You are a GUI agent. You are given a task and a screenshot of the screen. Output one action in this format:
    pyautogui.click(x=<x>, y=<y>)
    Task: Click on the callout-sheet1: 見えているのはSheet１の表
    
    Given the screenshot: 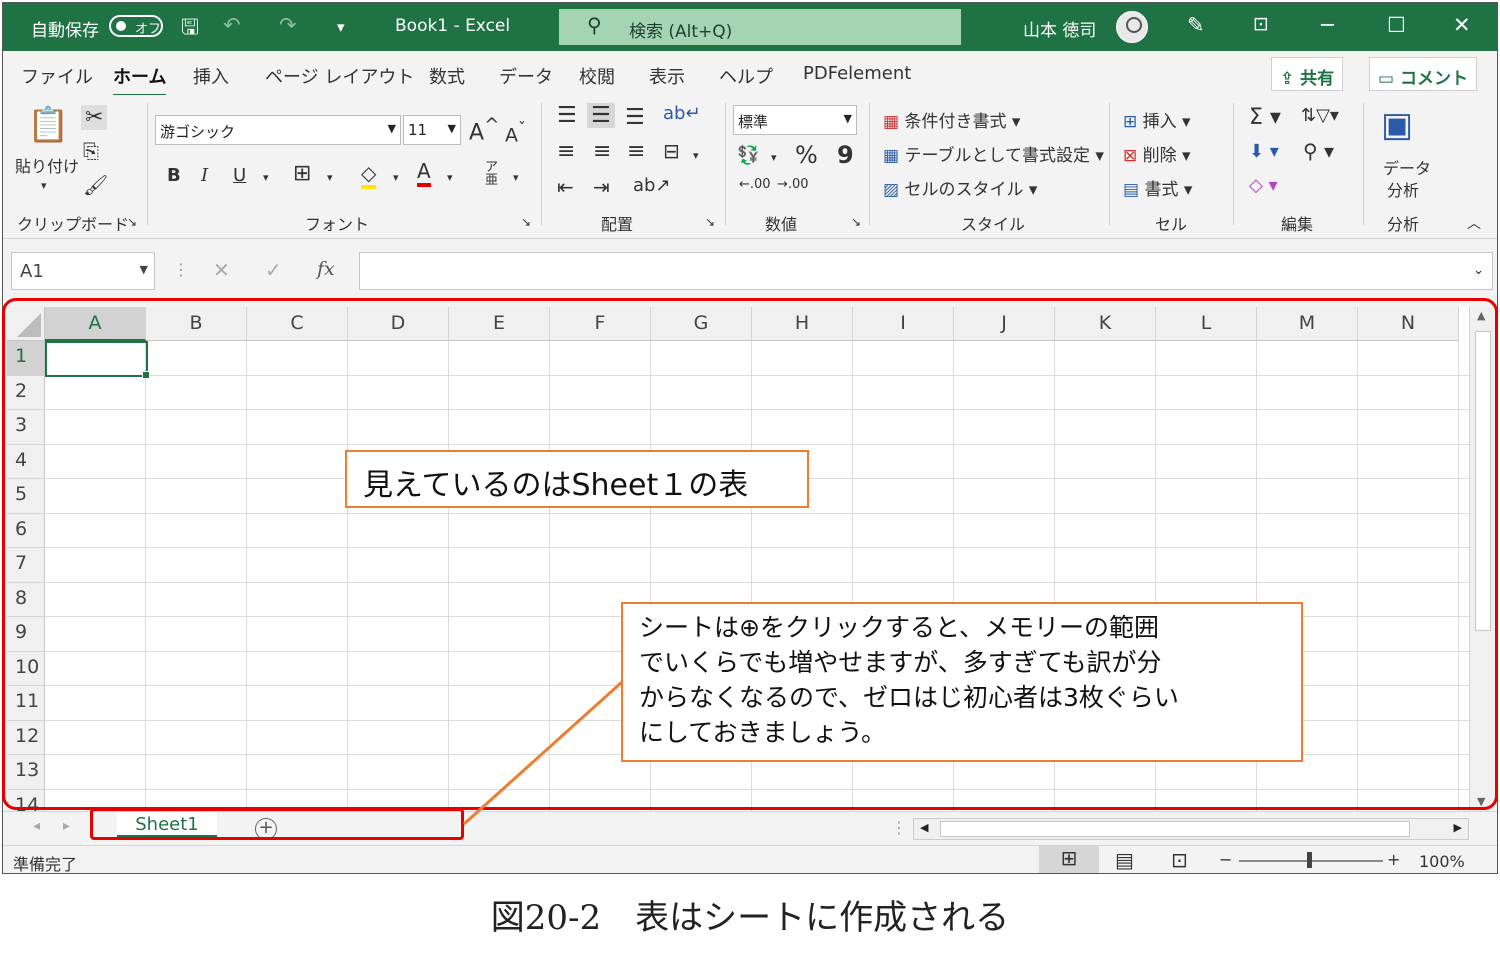 What is the action you would take?
    pyautogui.click(x=577, y=479)
    